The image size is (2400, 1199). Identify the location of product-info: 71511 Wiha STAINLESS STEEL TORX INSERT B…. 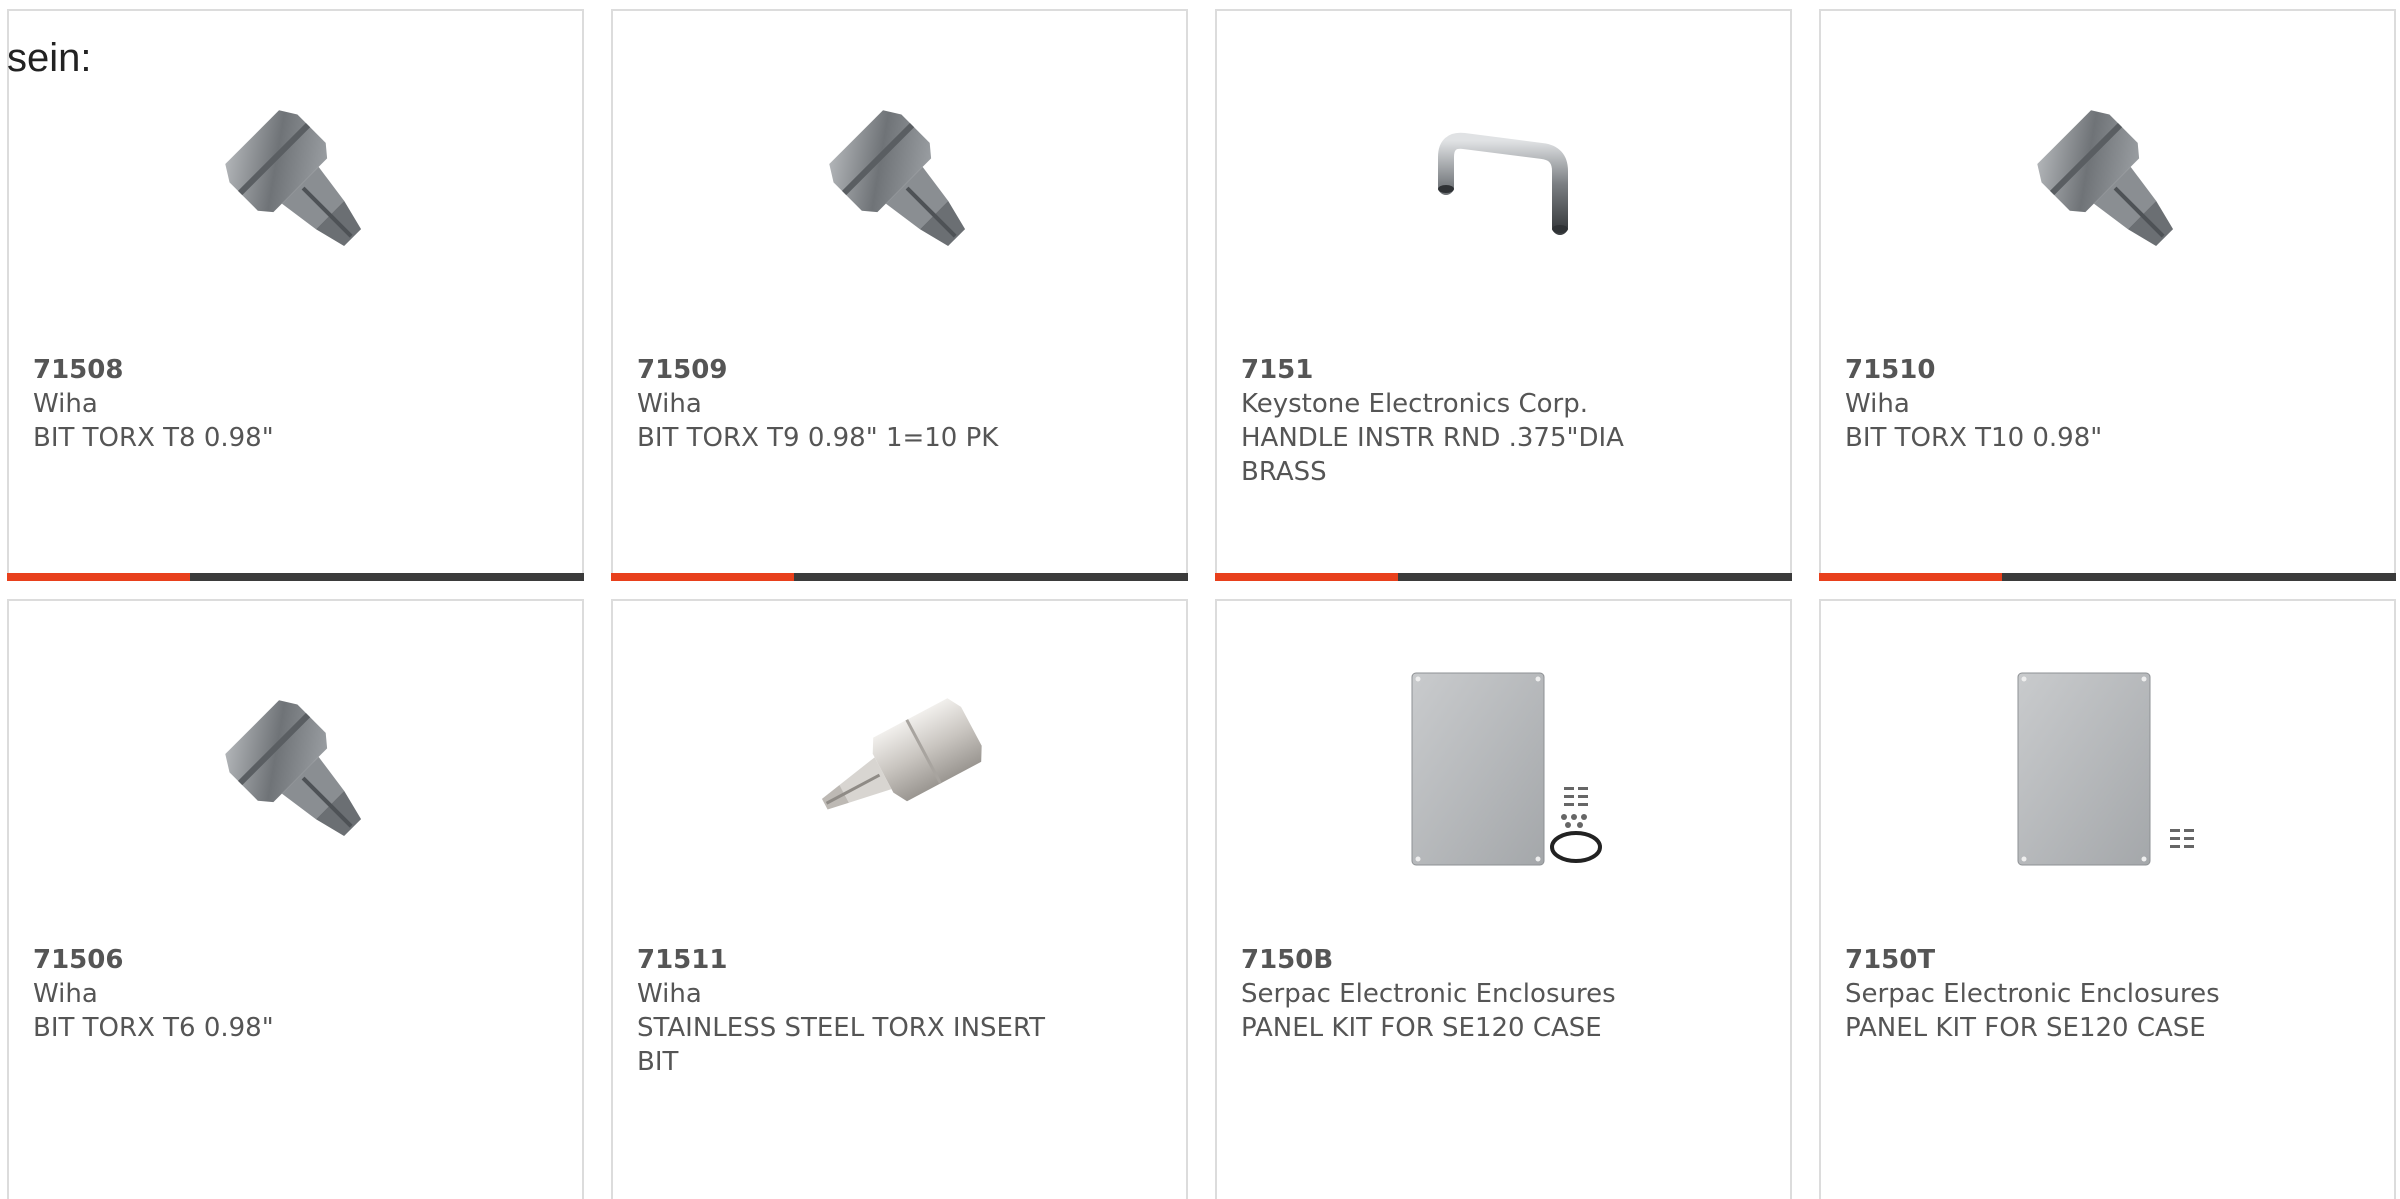
(847, 1011).